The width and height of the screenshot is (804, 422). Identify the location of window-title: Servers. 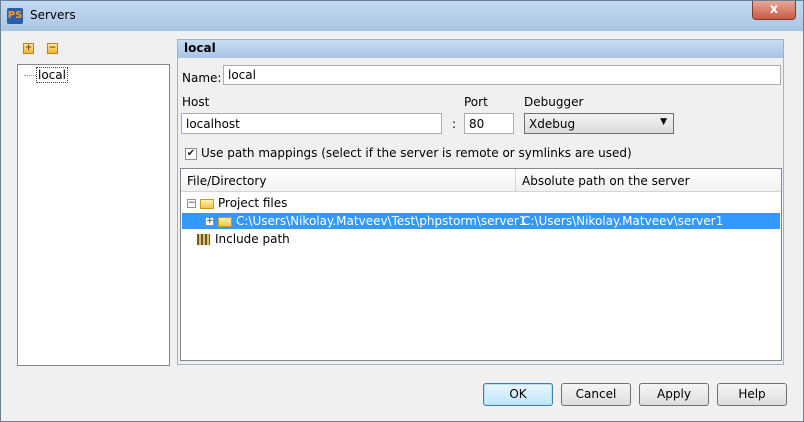
(53, 15).